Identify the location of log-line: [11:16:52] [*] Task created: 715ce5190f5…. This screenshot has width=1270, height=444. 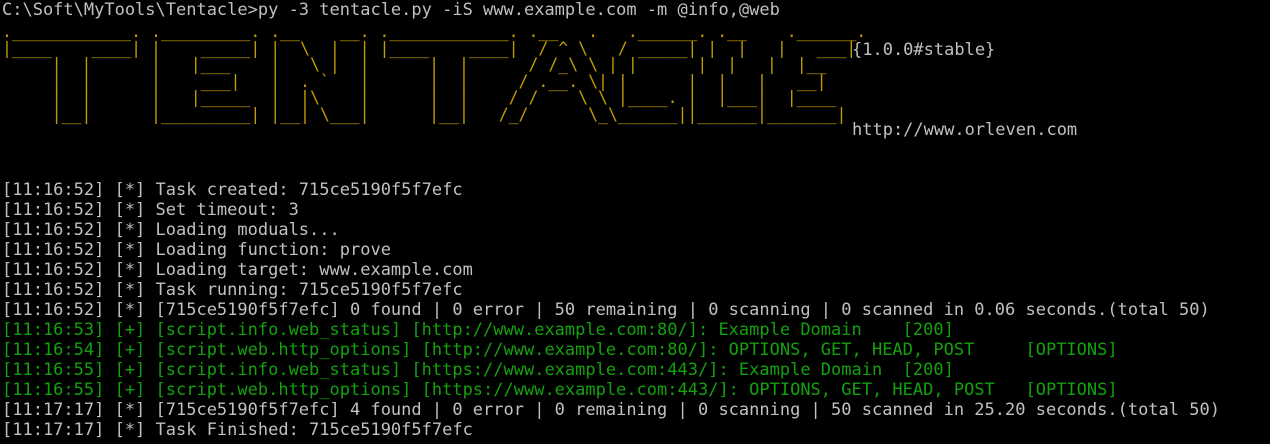
(232, 190).